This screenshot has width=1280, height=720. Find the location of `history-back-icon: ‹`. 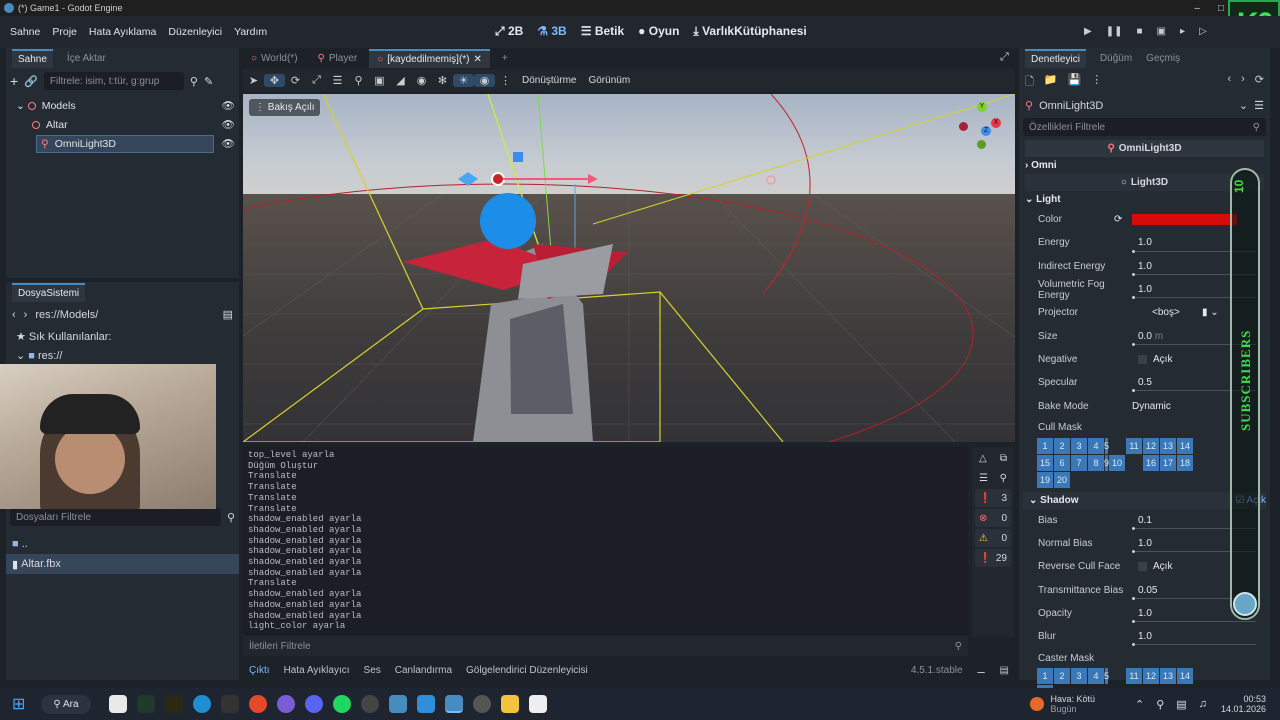

history-back-icon: ‹ is located at coordinates (1229, 82).